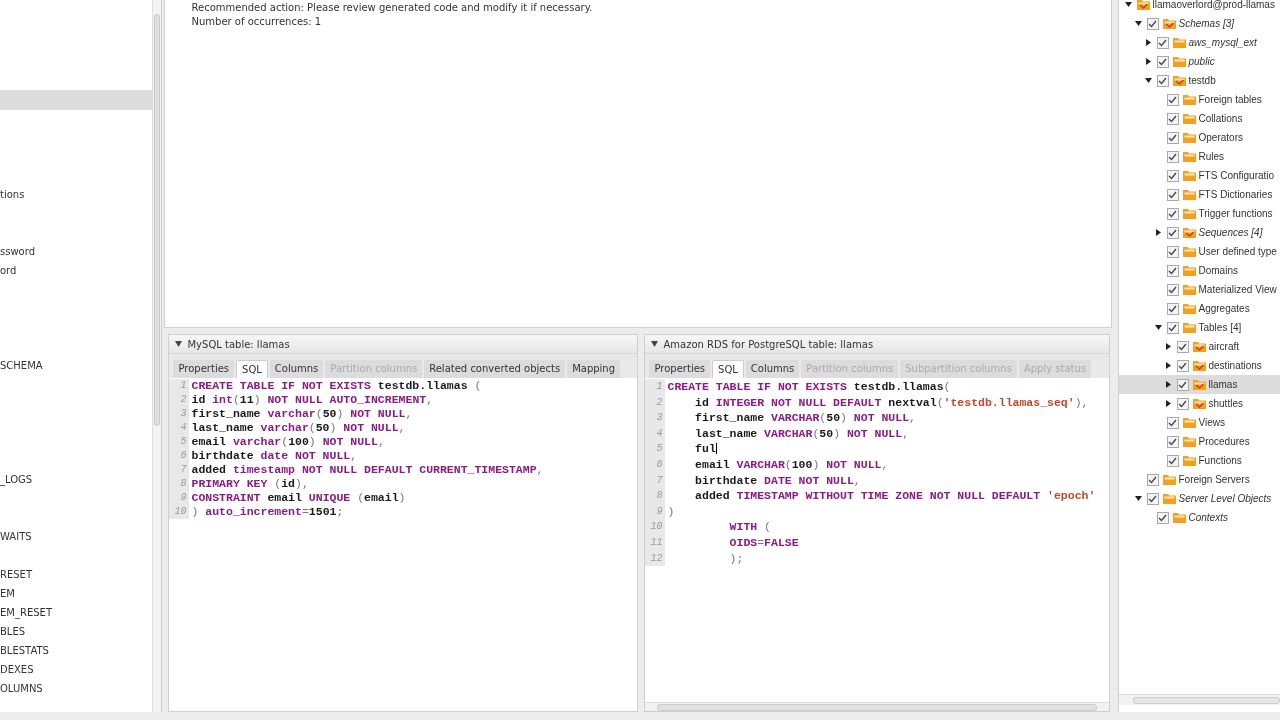  I want to click on tree-item-label: Procedures, so click(1224, 441).